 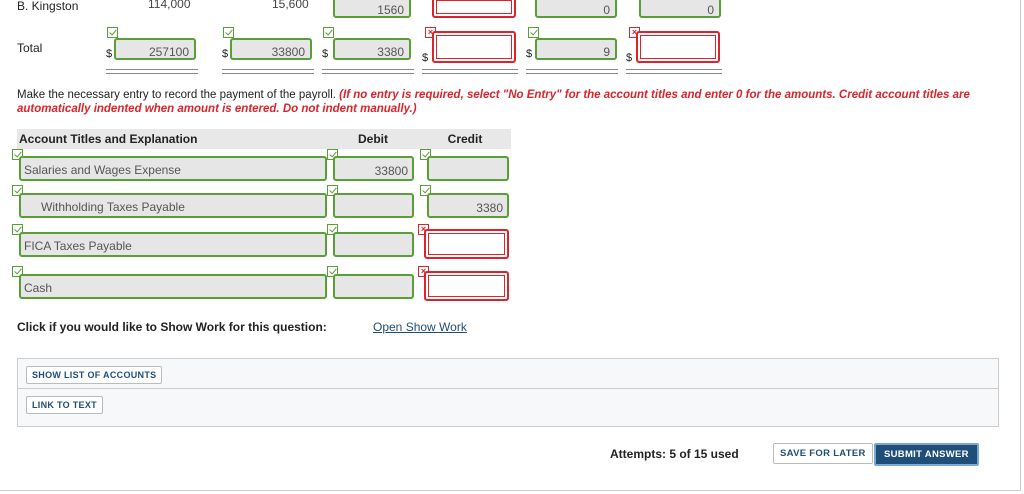 I want to click on total-label: Total, so click(x=30, y=48).